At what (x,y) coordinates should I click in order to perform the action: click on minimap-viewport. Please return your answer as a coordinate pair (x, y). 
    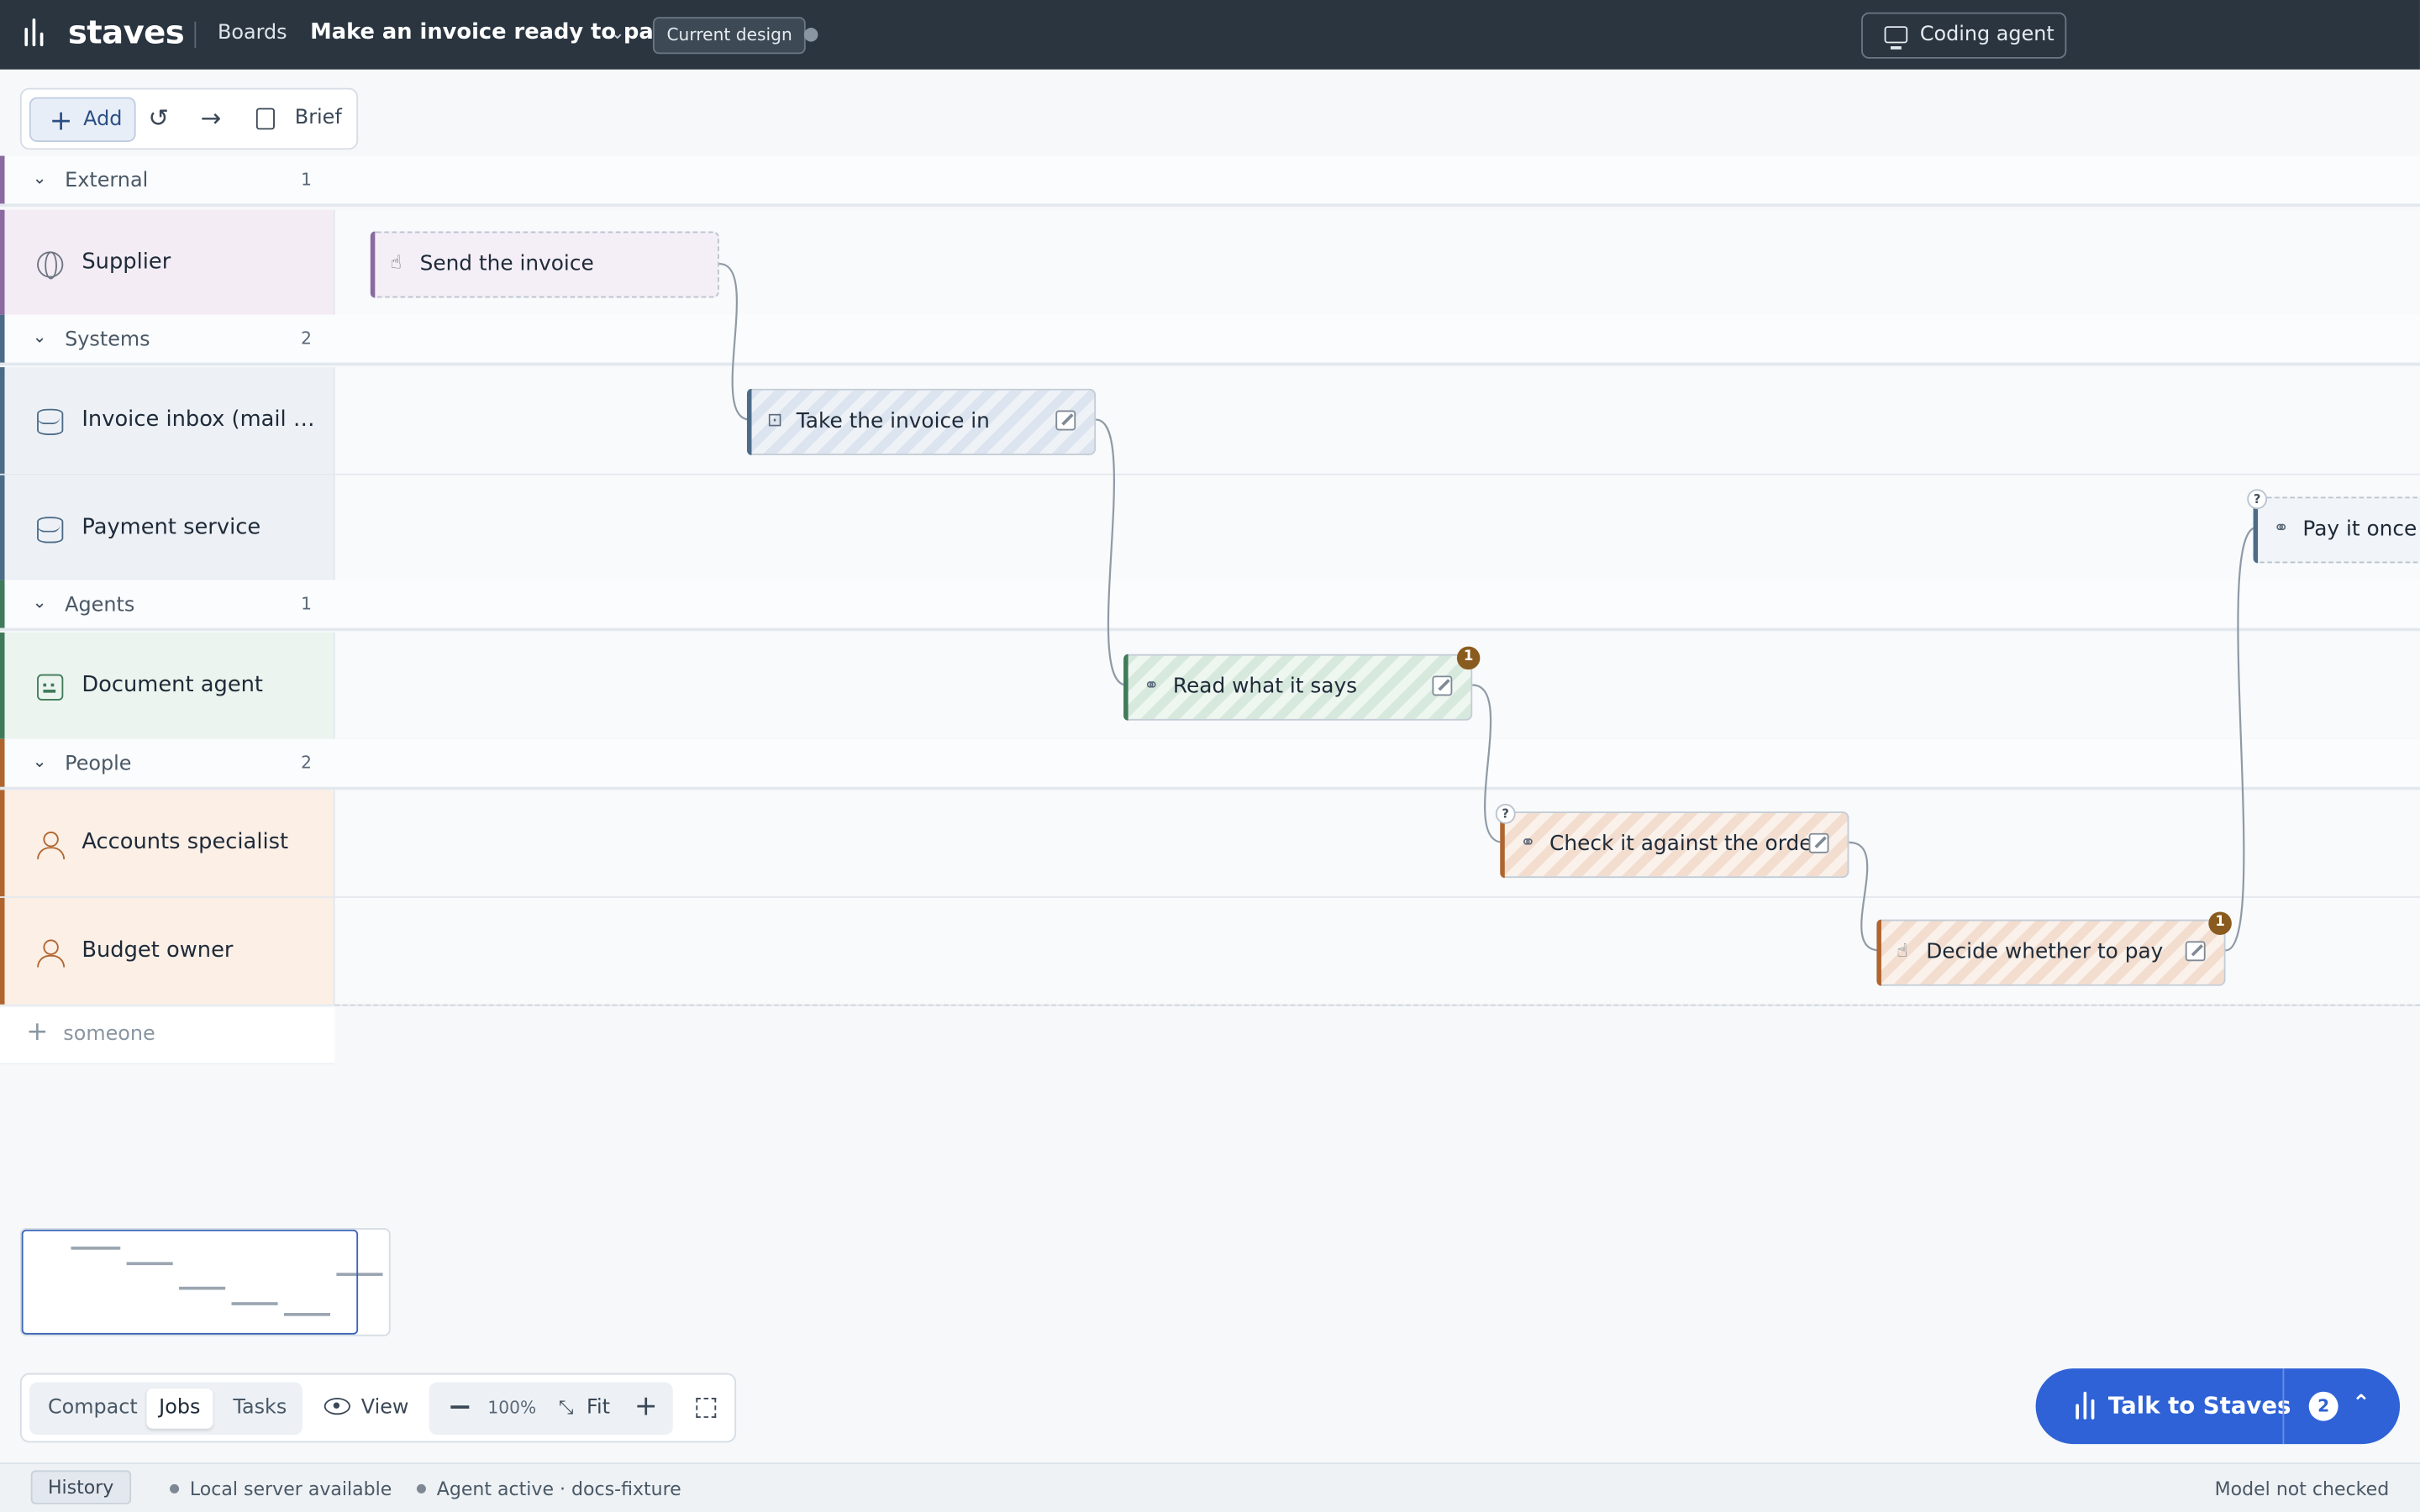
    Looking at the image, I should click on (190, 1282).